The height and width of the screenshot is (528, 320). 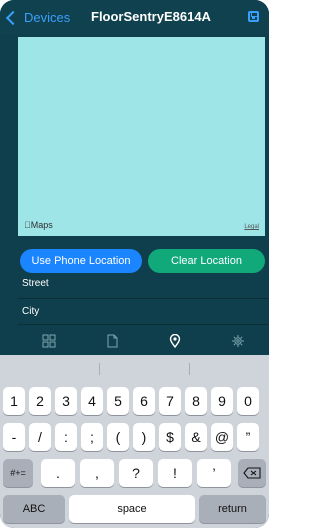 I want to click on gear-icon, so click(x=237, y=341).